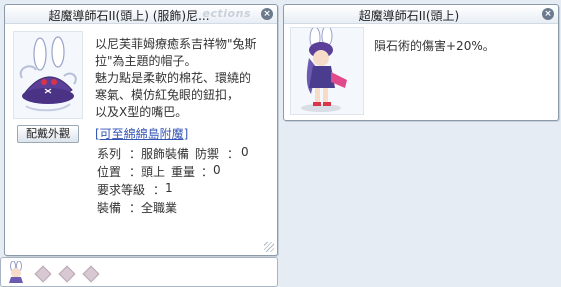 Image resolution: width=561 pixels, height=287 pixels. Describe the element at coordinates (159, 208) in the screenshot. I see `equip-value: 全職業` at that location.